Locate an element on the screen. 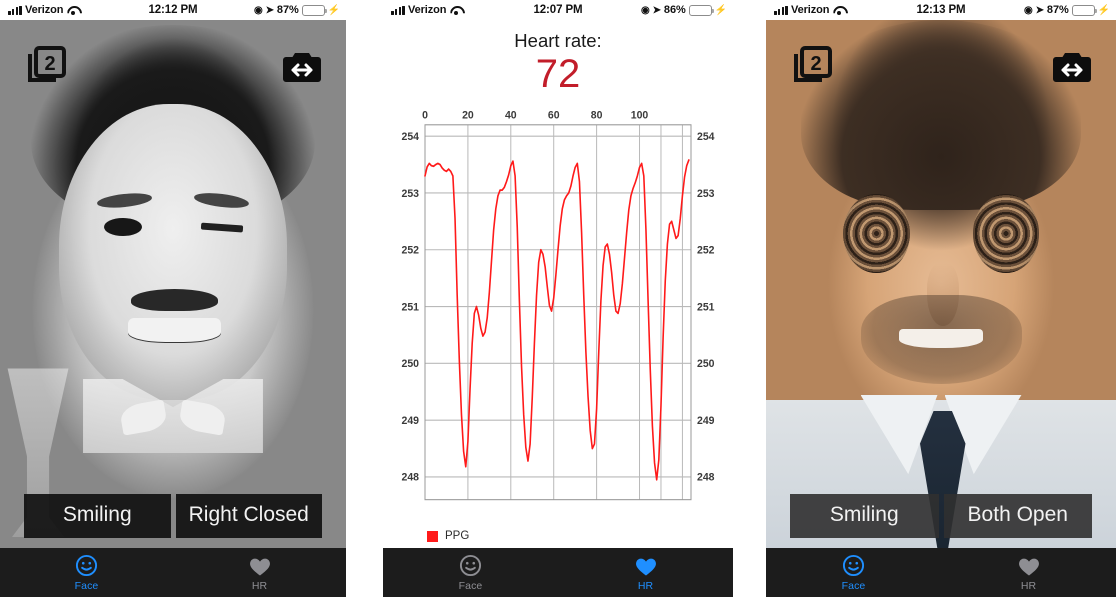 This screenshot has height=597, width=1116. legend-label-ppg: PPG is located at coordinates (457, 536).